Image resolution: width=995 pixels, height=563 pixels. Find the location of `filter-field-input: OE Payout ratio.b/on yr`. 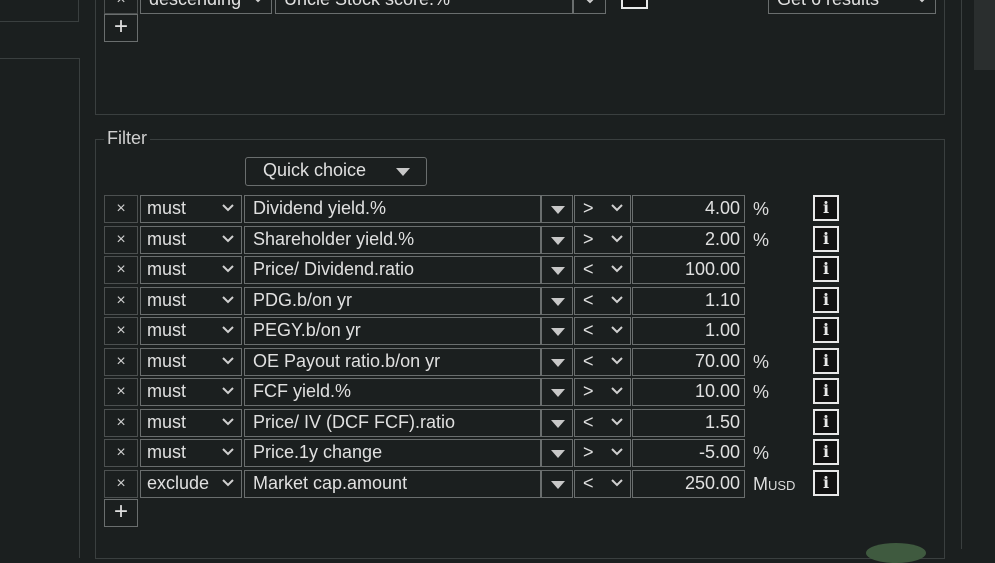

filter-field-input: OE Payout ratio.b/on yr is located at coordinates (392, 362).